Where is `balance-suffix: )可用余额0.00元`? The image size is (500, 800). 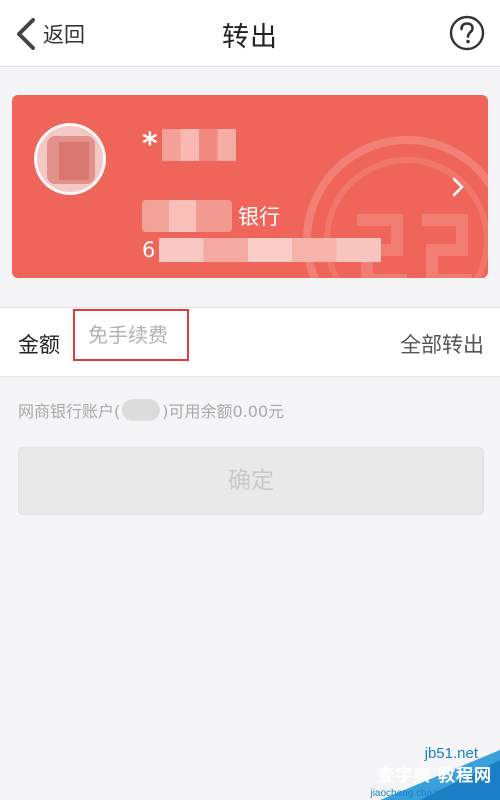 balance-suffix: )可用余额0.00元 is located at coordinates (223, 411).